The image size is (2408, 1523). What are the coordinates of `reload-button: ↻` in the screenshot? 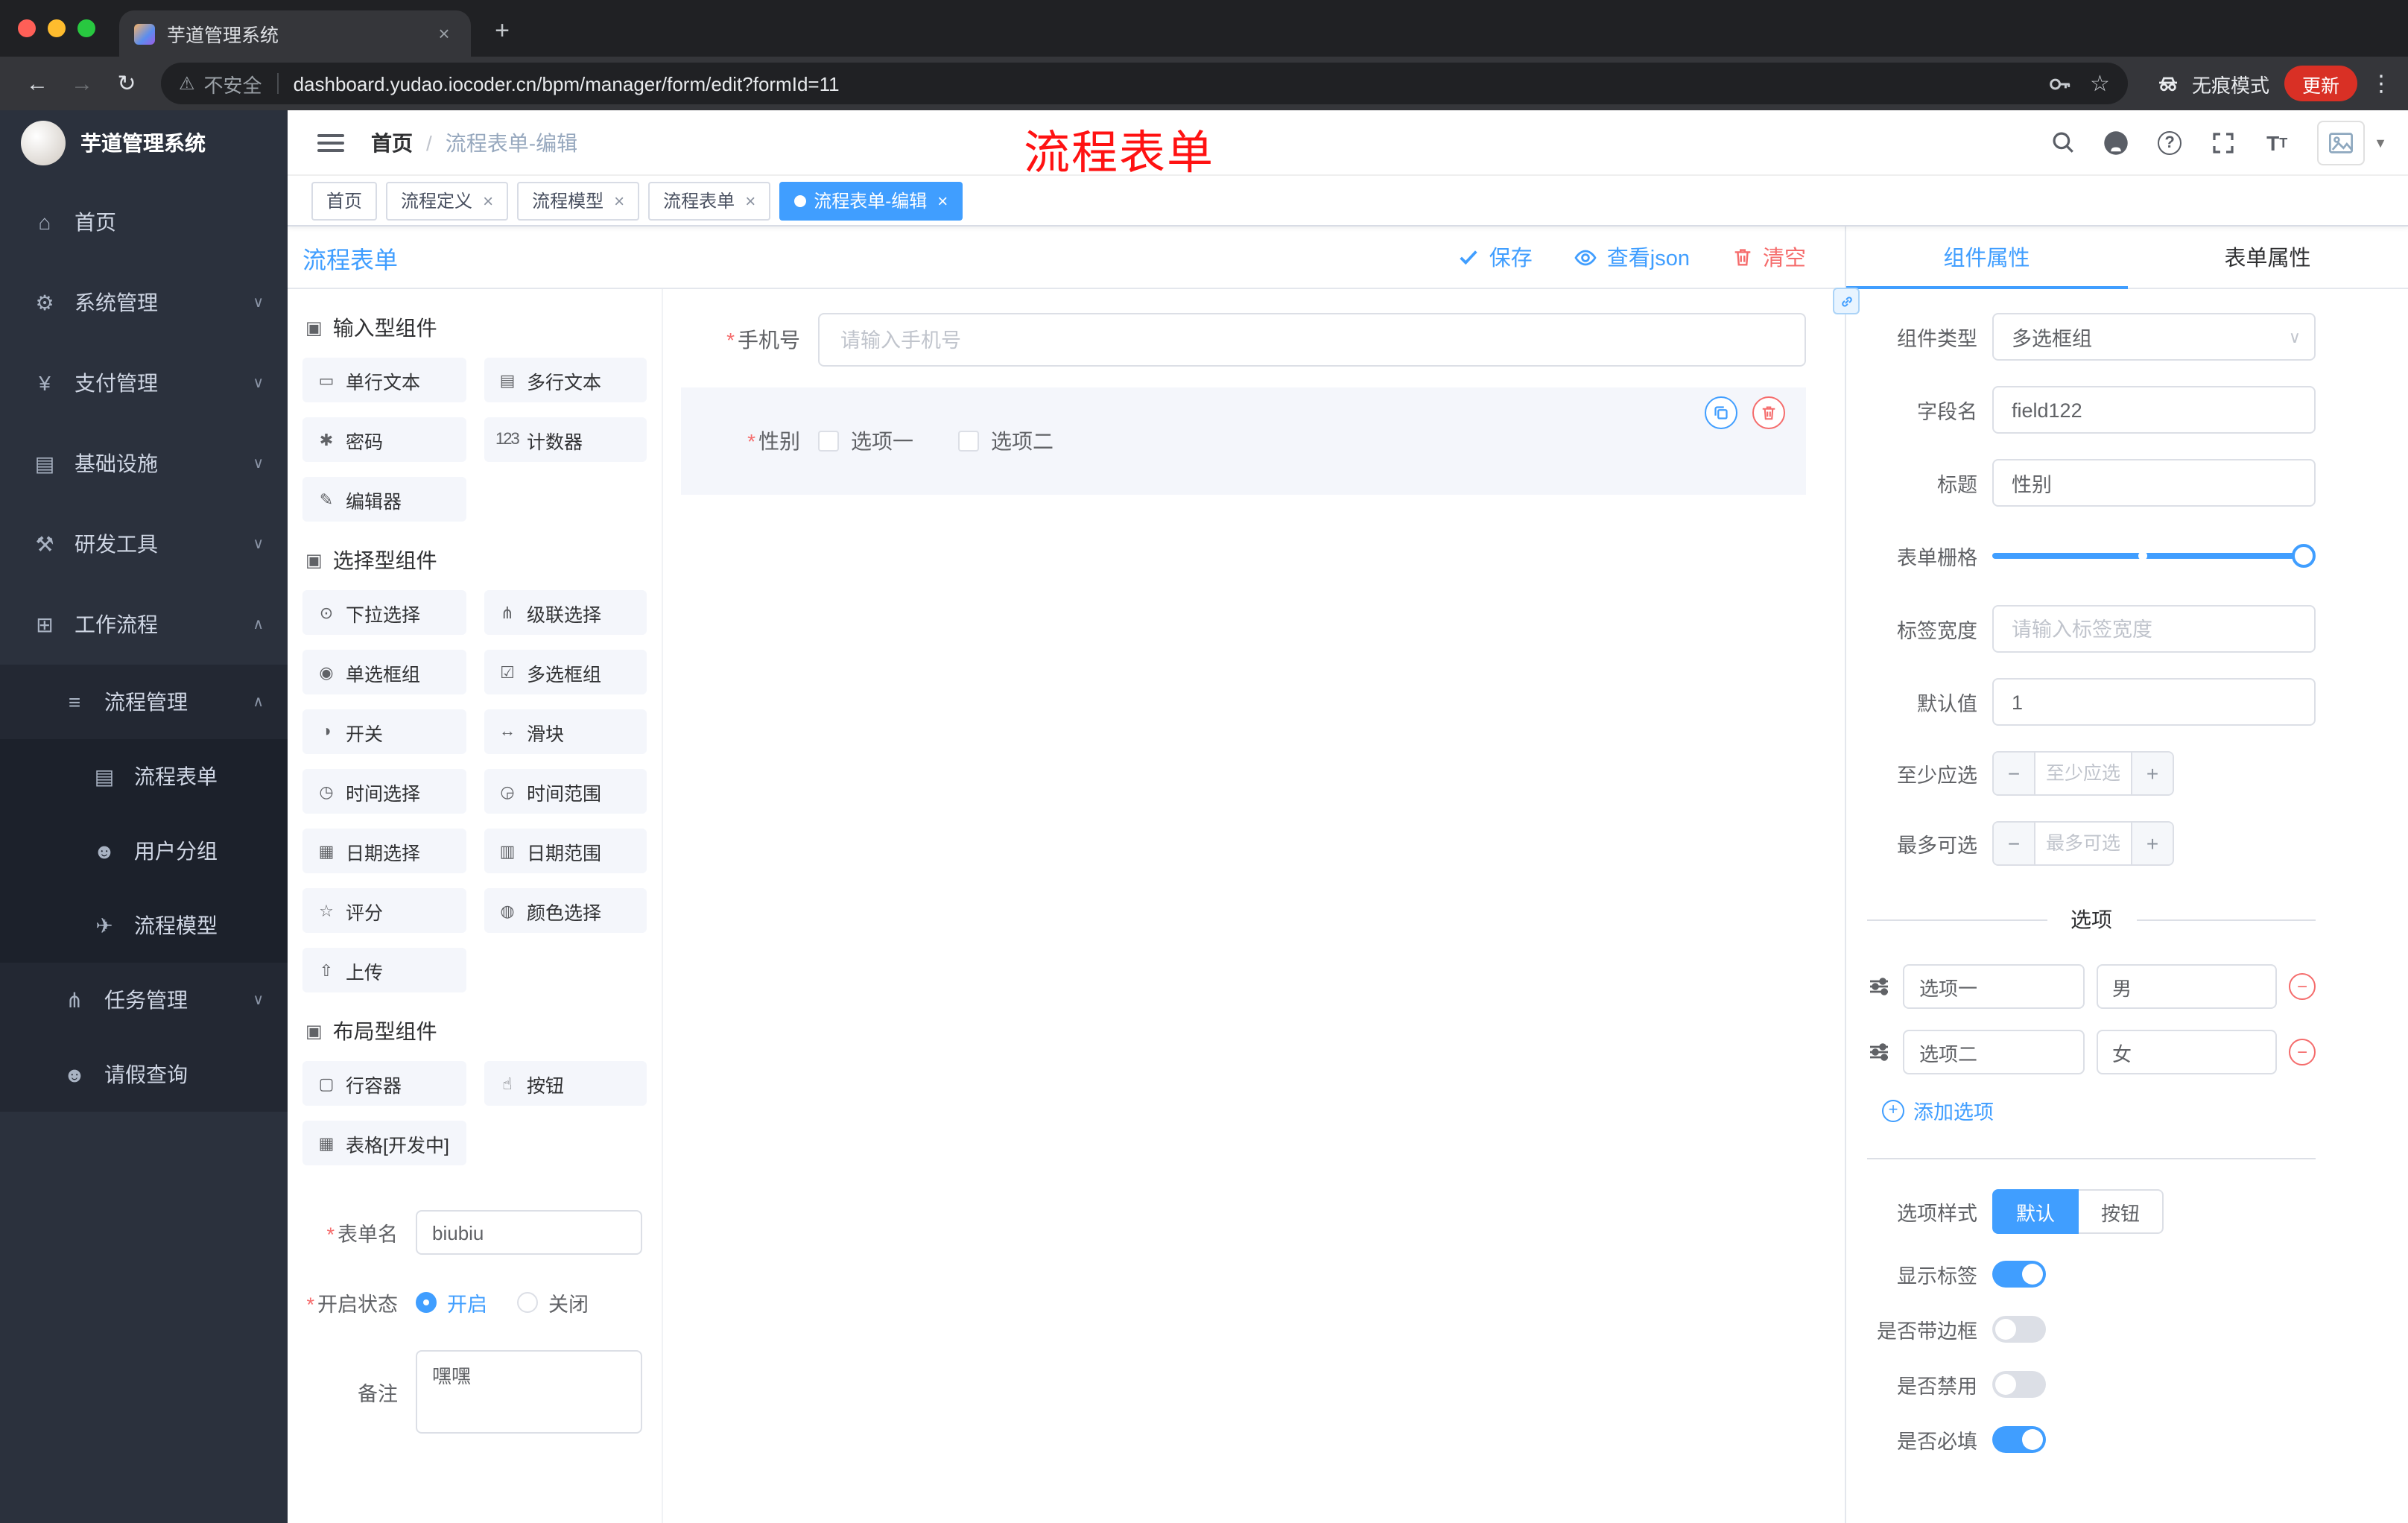 It's located at (126, 83).